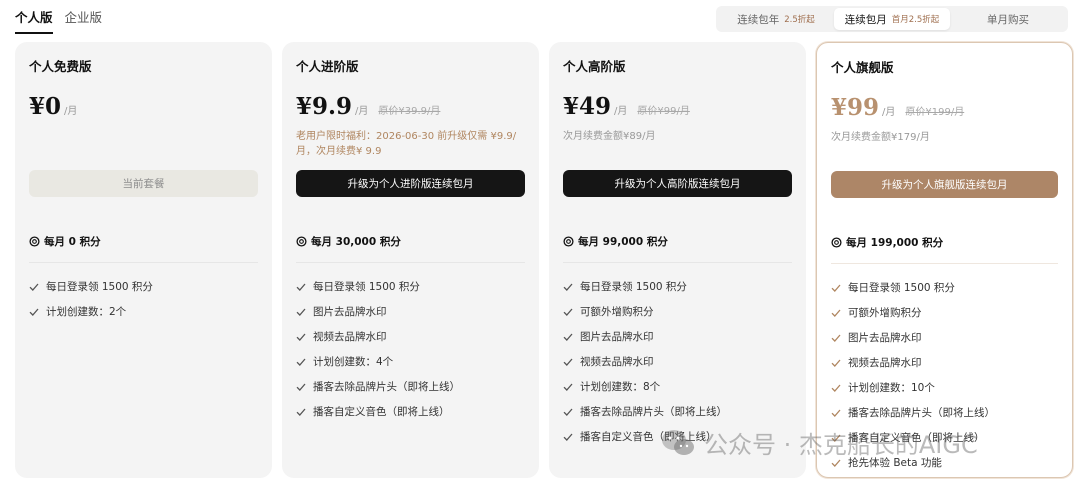 The image size is (1080, 489). What do you see at coordinates (944, 184) in the screenshot?
I see `upgrade-flagship-button: 升级为个人旗舰版连续包月` at bounding box center [944, 184].